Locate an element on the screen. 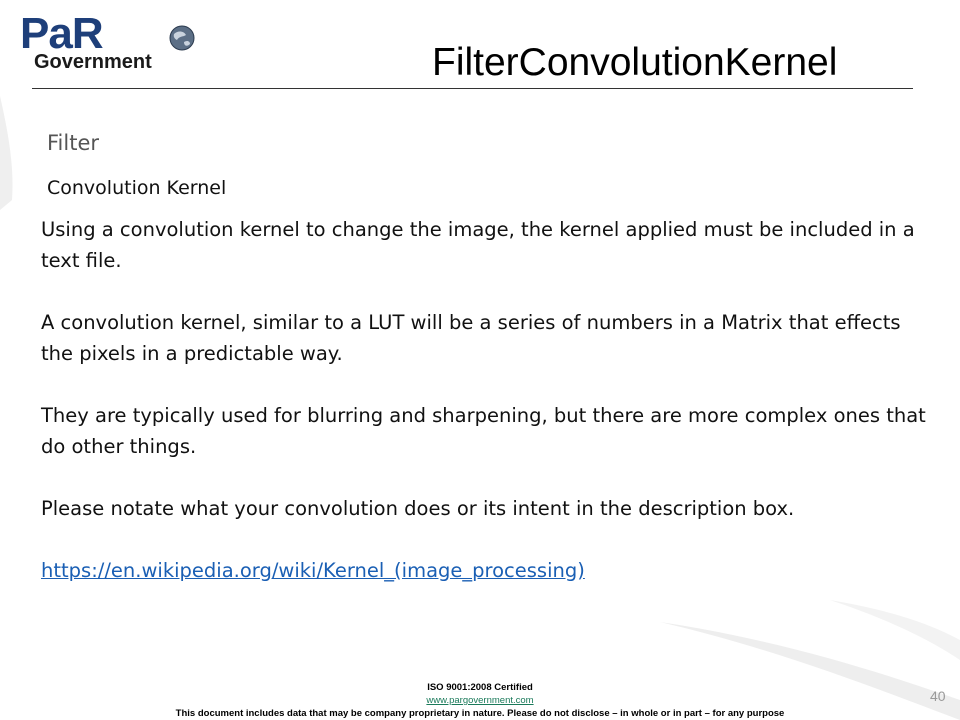 The width and height of the screenshot is (960, 720). page-number: 40 is located at coordinates (938, 696).